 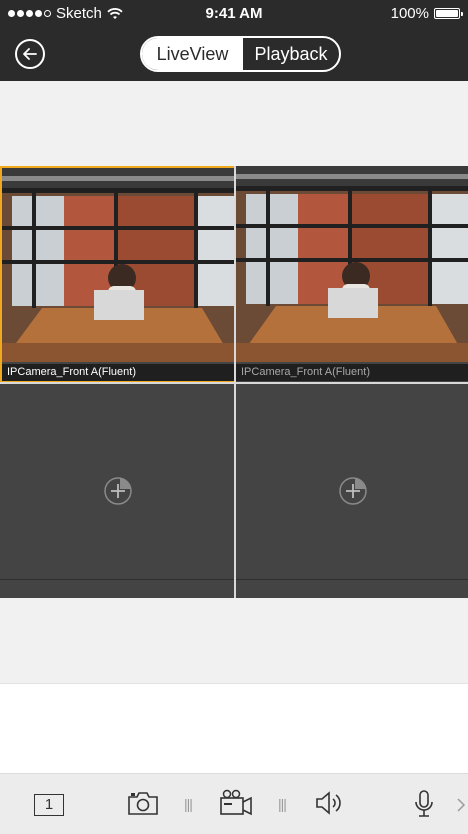 What do you see at coordinates (49, 805) in the screenshot?
I see `single-layout-icon: 1` at bounding box center [49, 805].